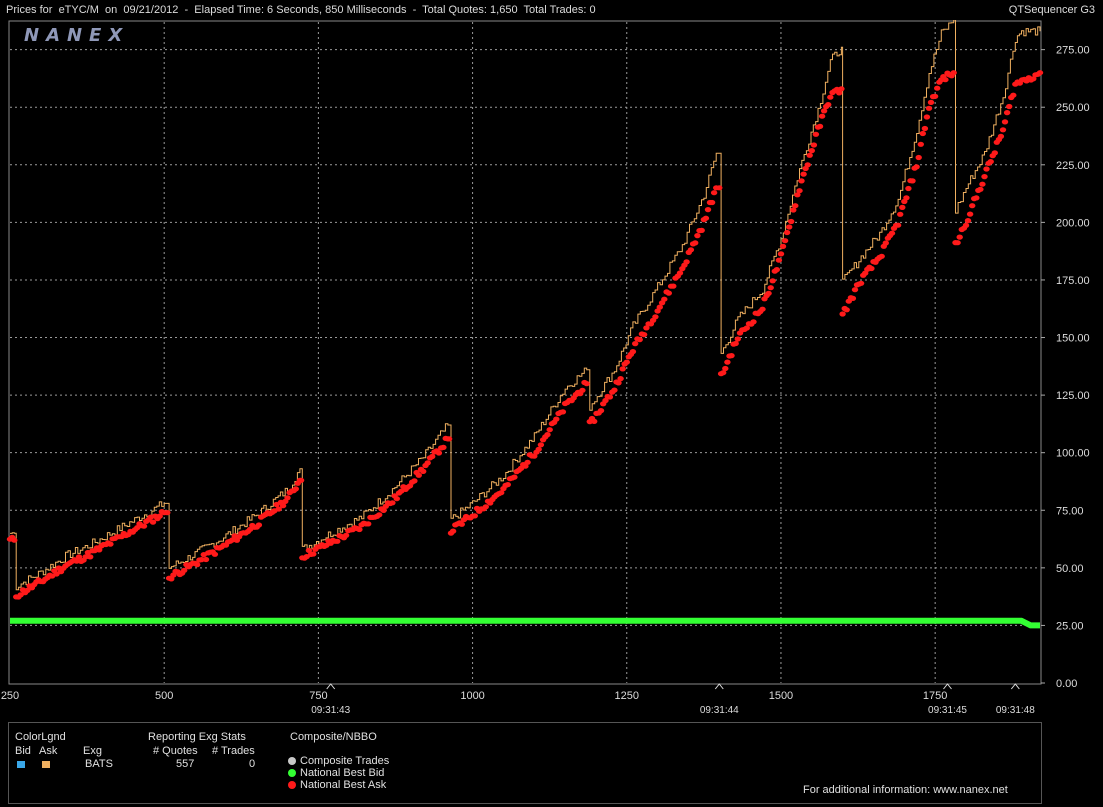 Image resolution: width=1103 pixels, height=807 pixels. What do you see at coordinates (23, 751) in the screenshot?
I see `bid-label: Bid` at bounding box center [23, 751].